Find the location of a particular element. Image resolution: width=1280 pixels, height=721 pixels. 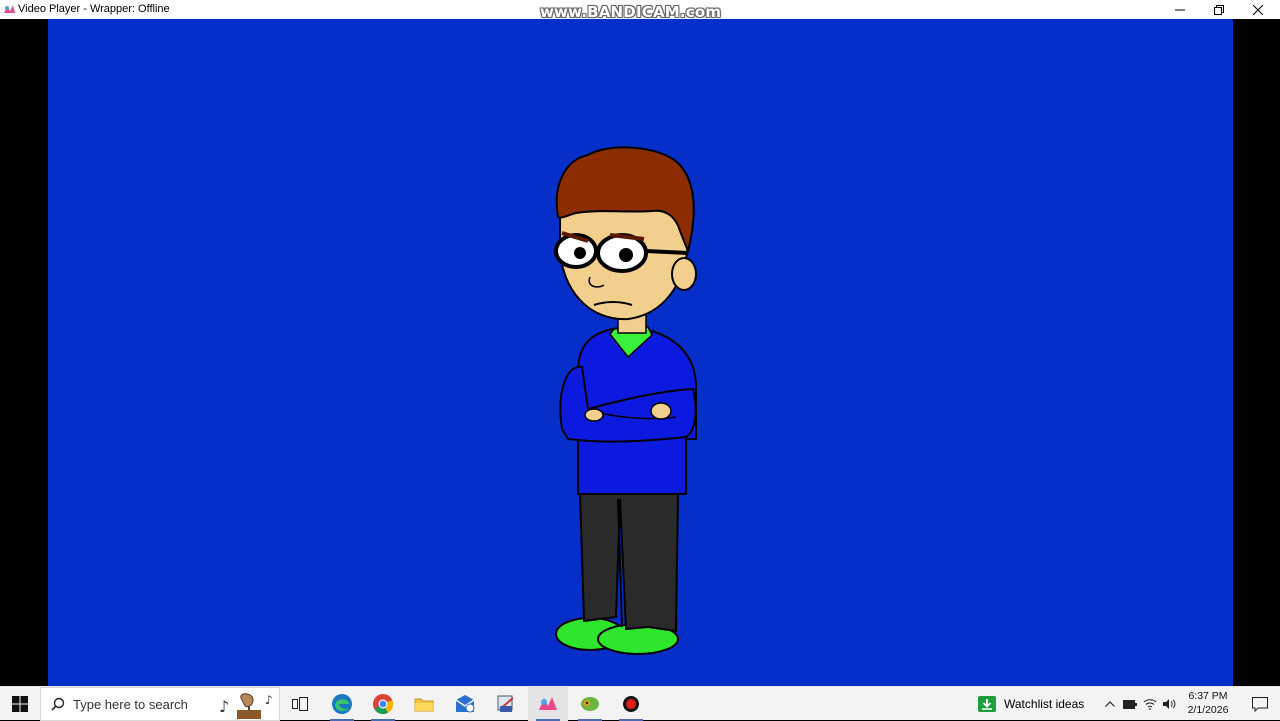

watchlist-widget: Watchlist ideas is located at coordinates (1036, 704).